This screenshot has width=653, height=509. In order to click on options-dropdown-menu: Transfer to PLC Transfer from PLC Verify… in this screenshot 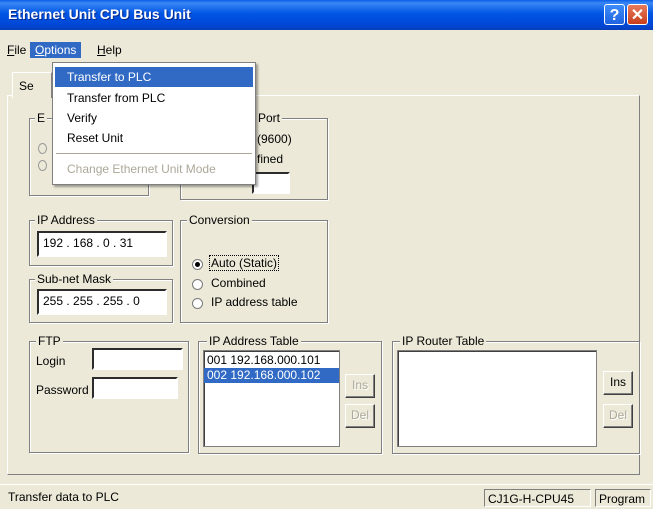, I will do `click(154, 123)`.